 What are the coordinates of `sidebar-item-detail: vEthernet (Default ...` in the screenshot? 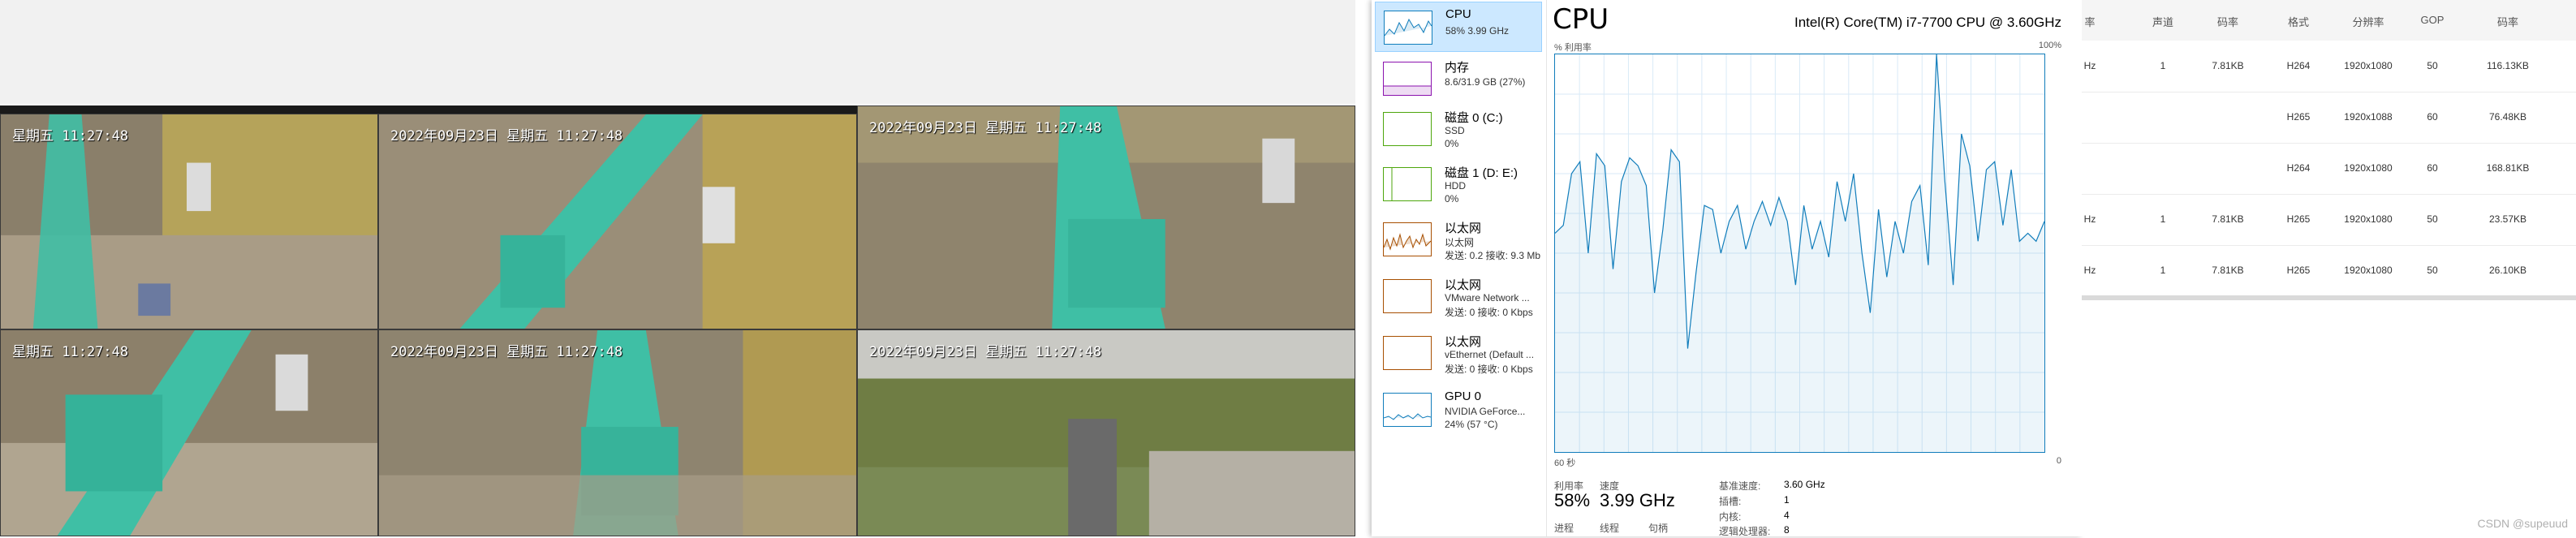 It's located at (1490, 355).